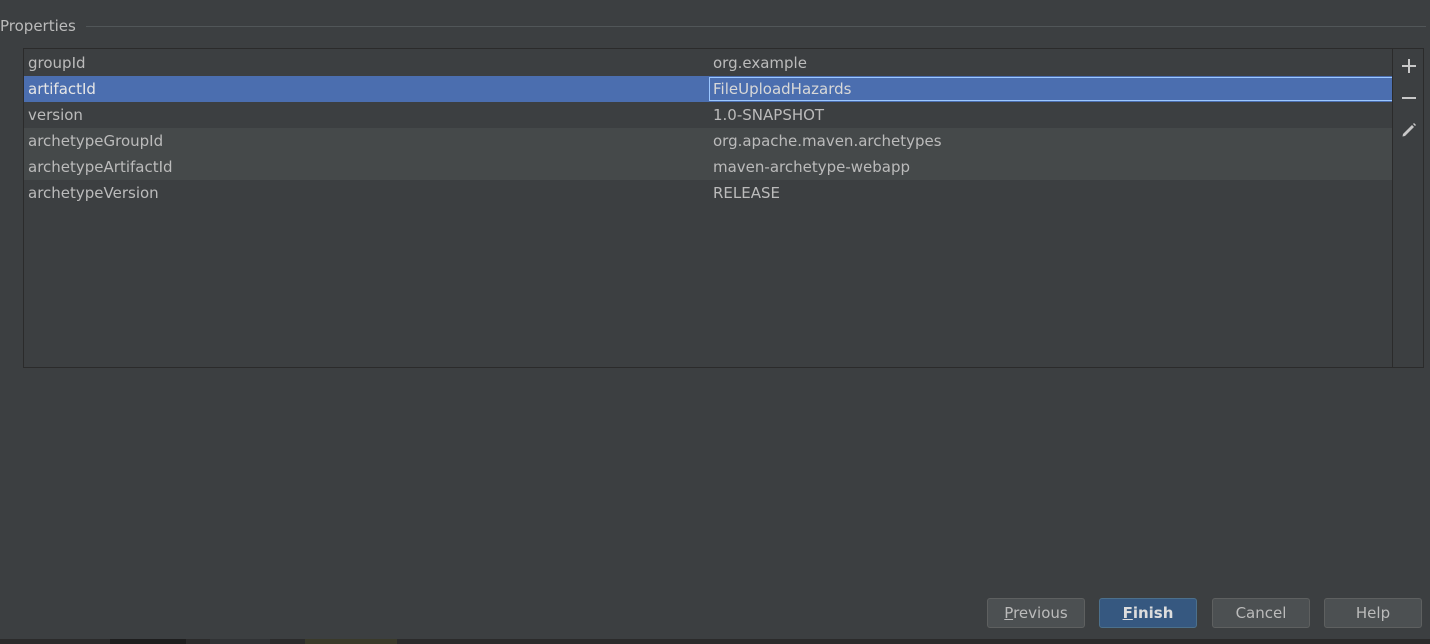 Image resolution: width=1430 pixels, height=644 pixels. I want to click on add-property-button, so click(1409, 66).